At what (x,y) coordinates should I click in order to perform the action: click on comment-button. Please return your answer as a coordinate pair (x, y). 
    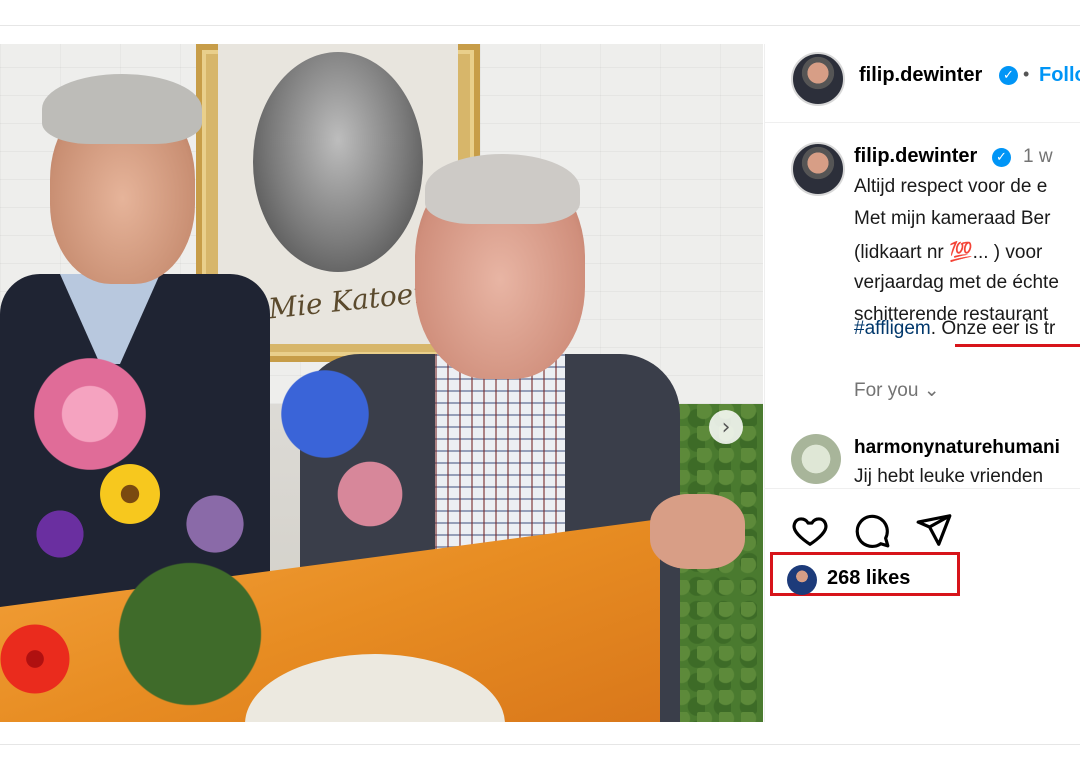
    Looking at the image, I should click on (872, 530).